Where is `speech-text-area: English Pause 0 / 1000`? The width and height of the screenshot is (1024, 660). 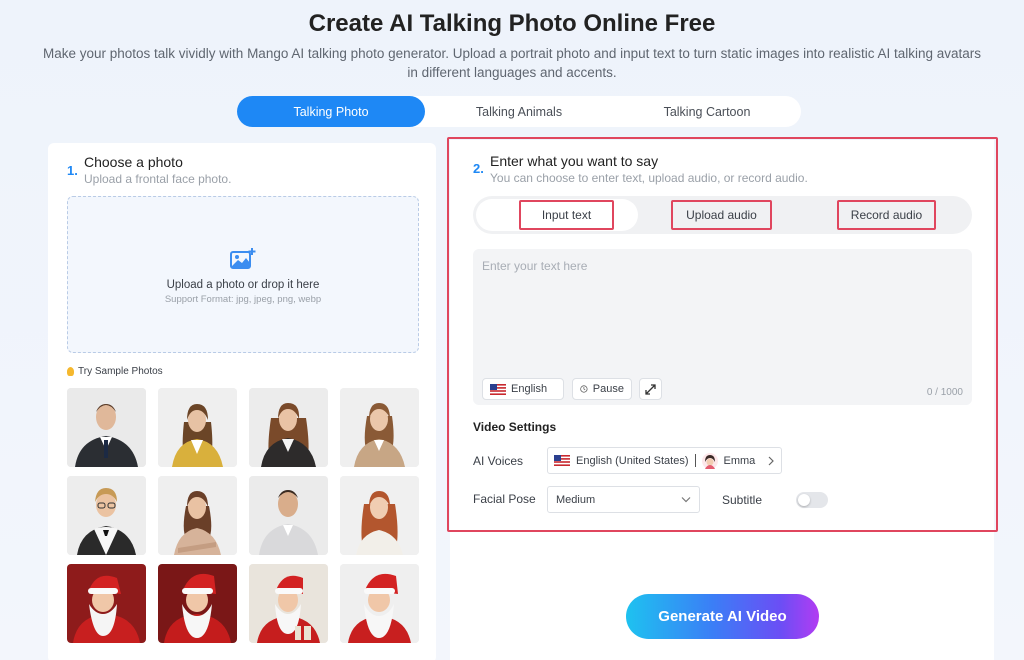 speech-text-area: English Pause 0 / 1000 is located at coordinates (722, 327).